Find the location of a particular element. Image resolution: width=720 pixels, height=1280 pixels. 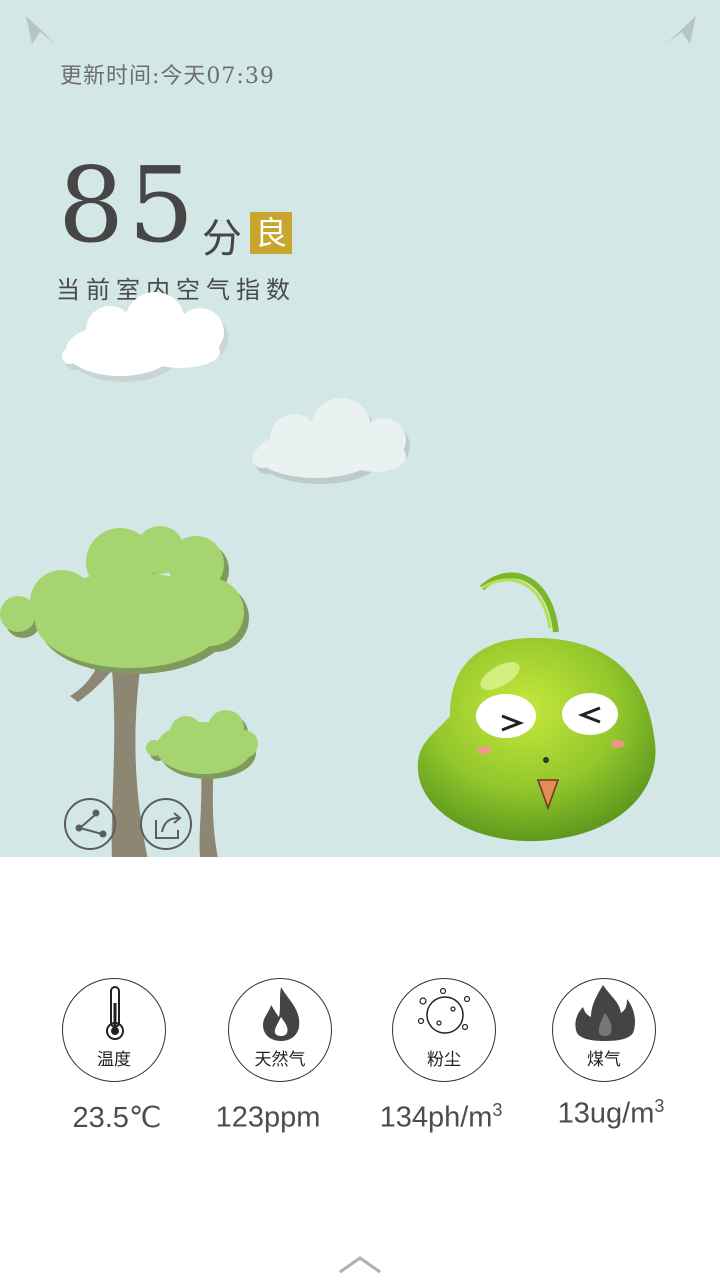

sensor-label: 煤气 is located at coordinates (604, 1060).